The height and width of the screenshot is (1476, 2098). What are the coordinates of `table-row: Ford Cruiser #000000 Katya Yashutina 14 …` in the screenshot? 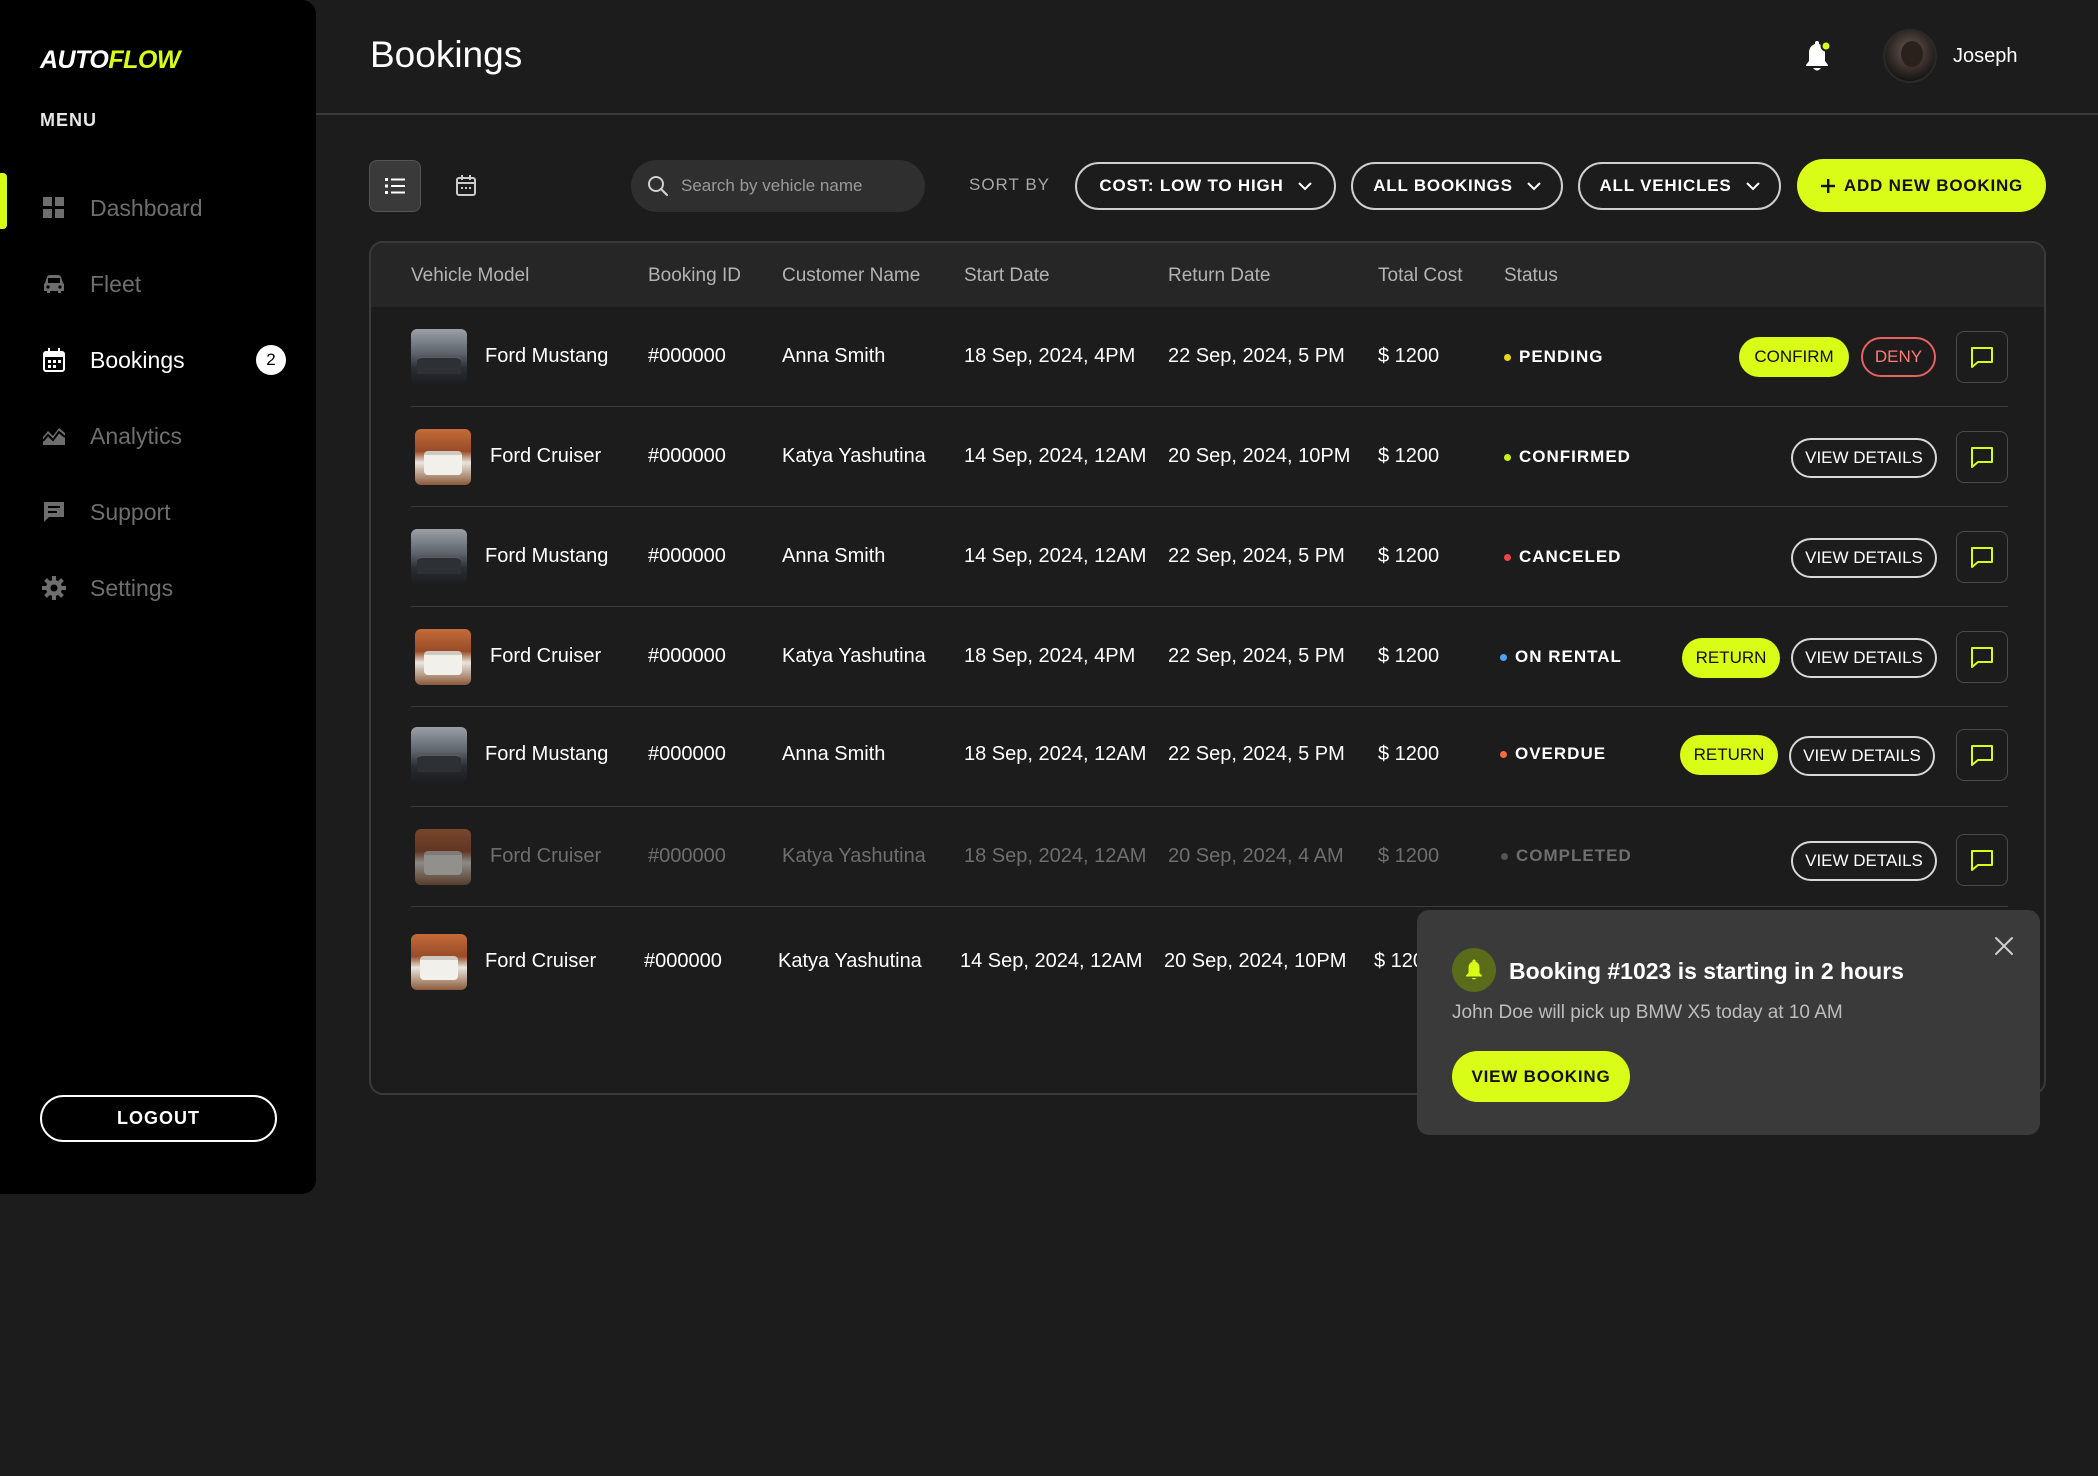 It's located at (1209, 457).